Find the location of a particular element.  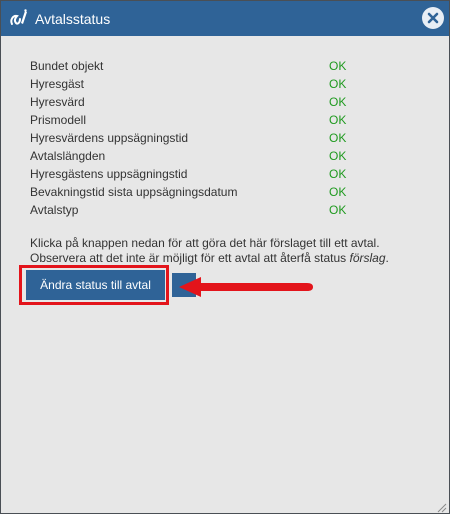

status-label: Avtalstyp is located at coordinates (54, 210).